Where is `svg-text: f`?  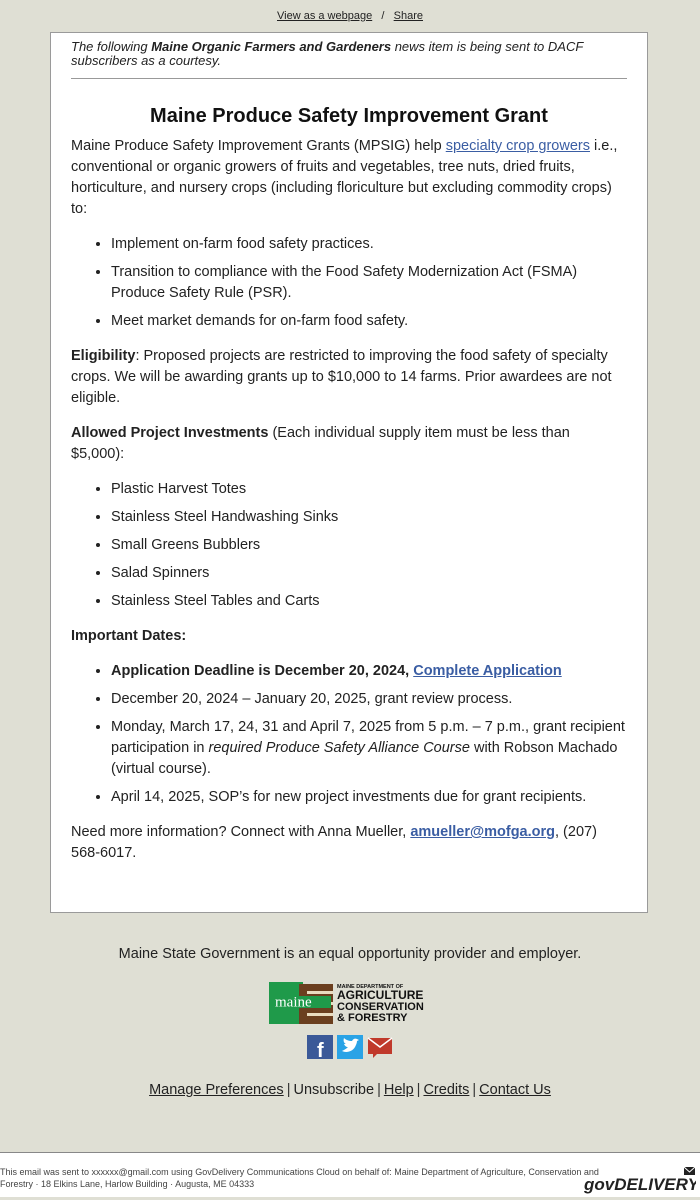 svg-text: f is located at coordinates (320, 1049).